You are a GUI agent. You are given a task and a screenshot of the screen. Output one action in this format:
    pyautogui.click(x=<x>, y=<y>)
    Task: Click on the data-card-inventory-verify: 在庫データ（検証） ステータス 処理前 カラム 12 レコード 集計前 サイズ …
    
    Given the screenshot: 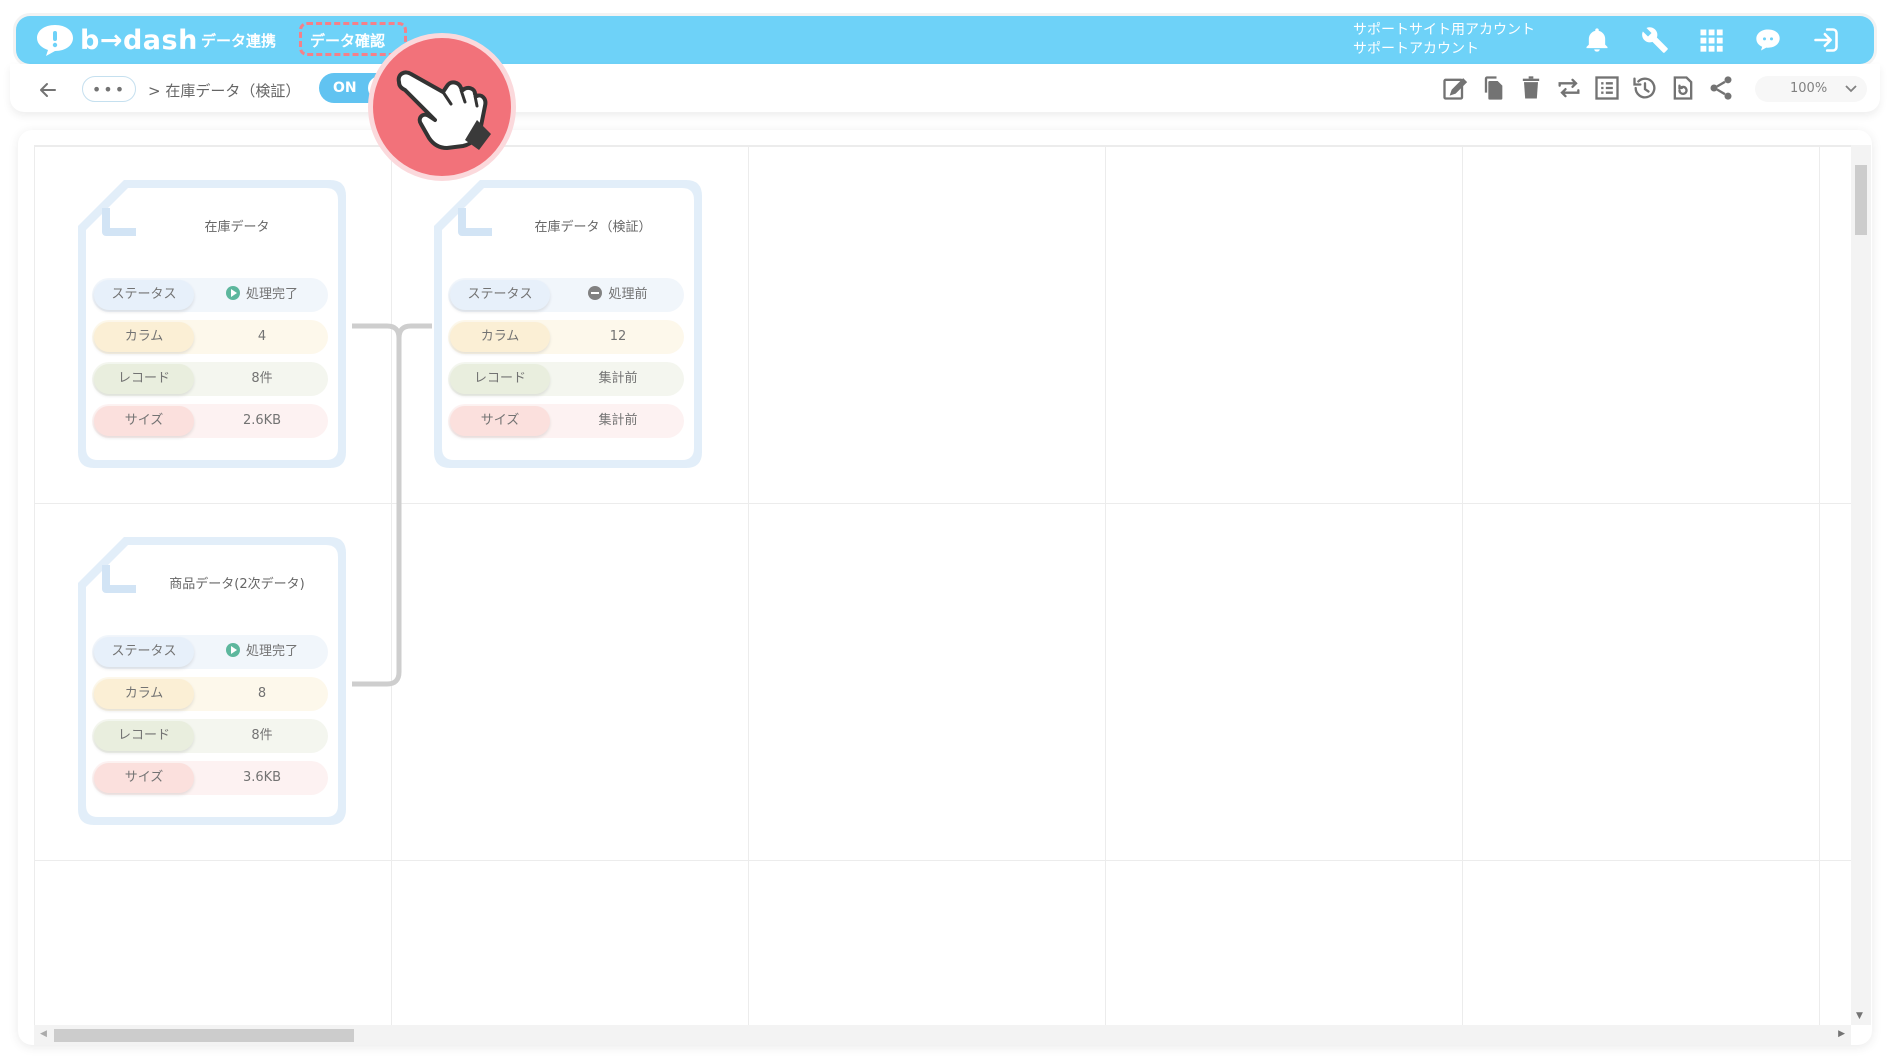 What is the action you would take?
    pyautogui.click(x=568, y=324)
    